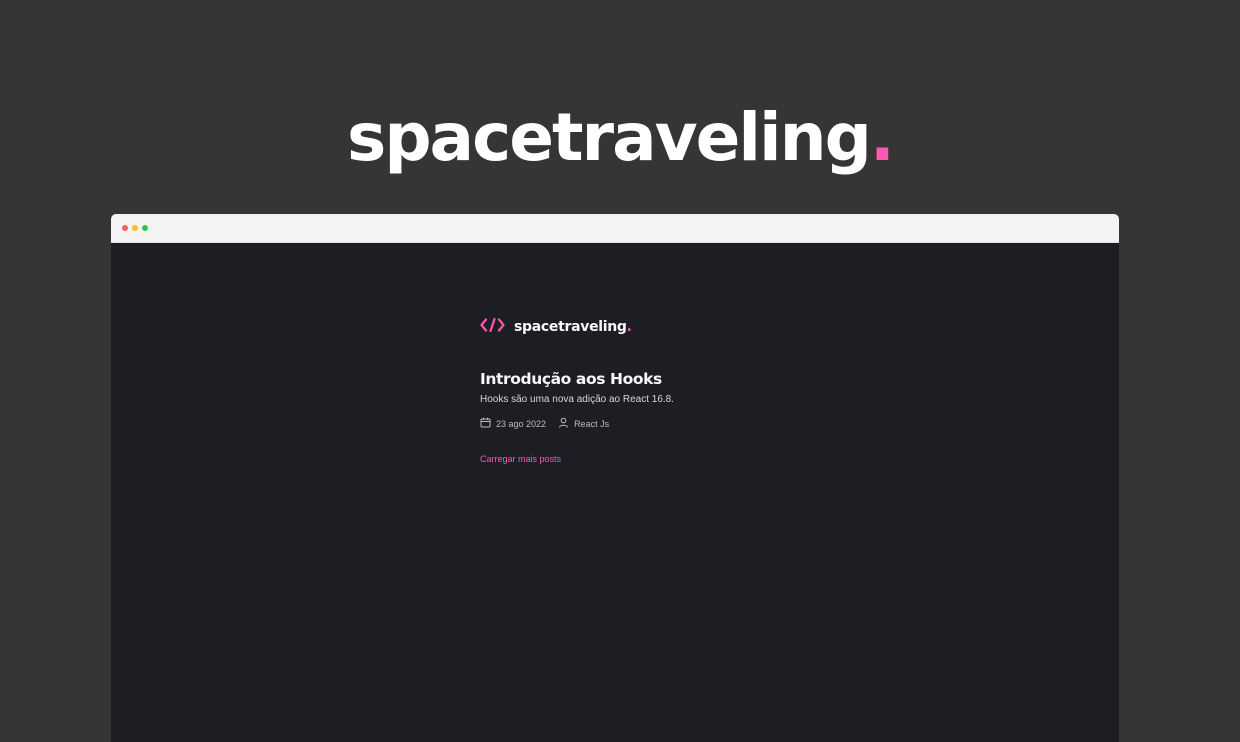 Image resolution: width=1240 pixels, height=742 pixels. Describe the element at coordinates (609, 137) in the screenshot. I see `hero-brand: spacetraveling` at that location.